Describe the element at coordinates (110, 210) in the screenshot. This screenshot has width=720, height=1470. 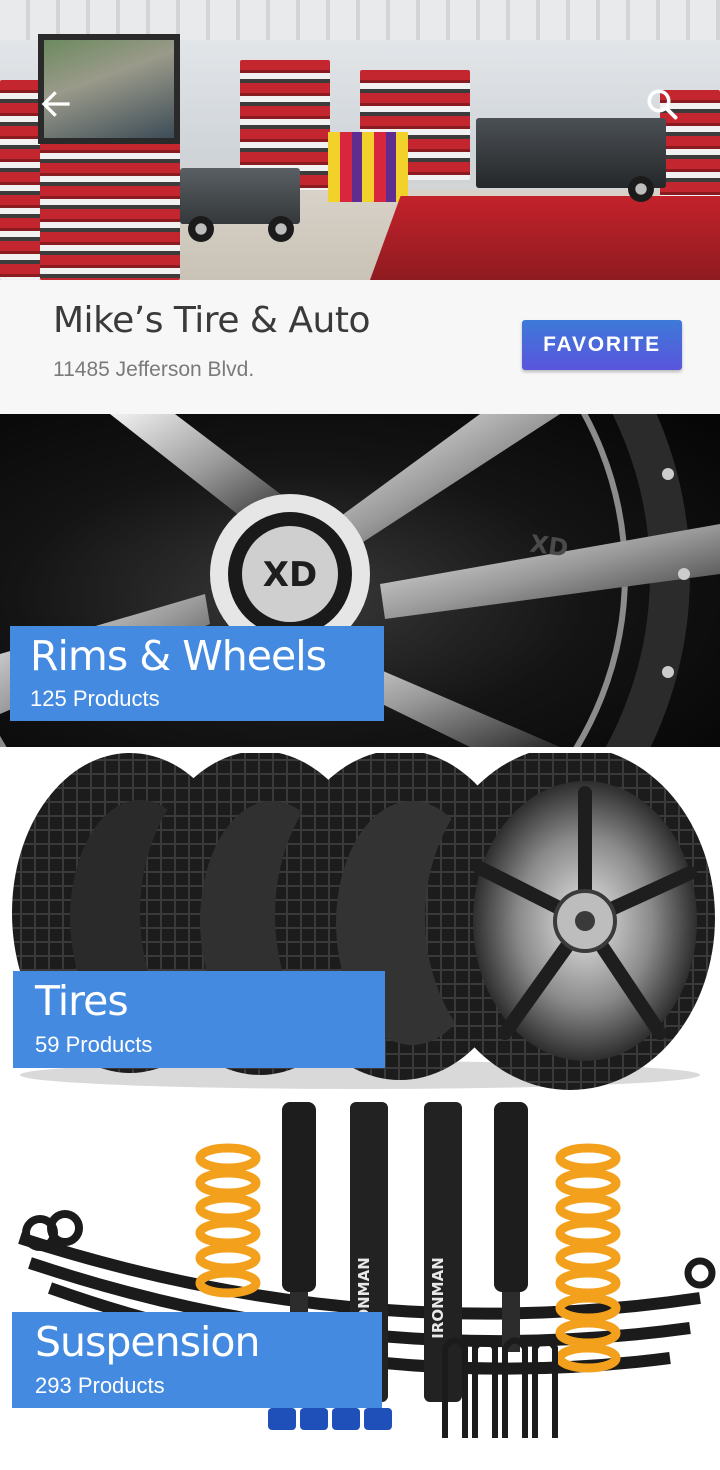
I see `store-shelf` at that location.